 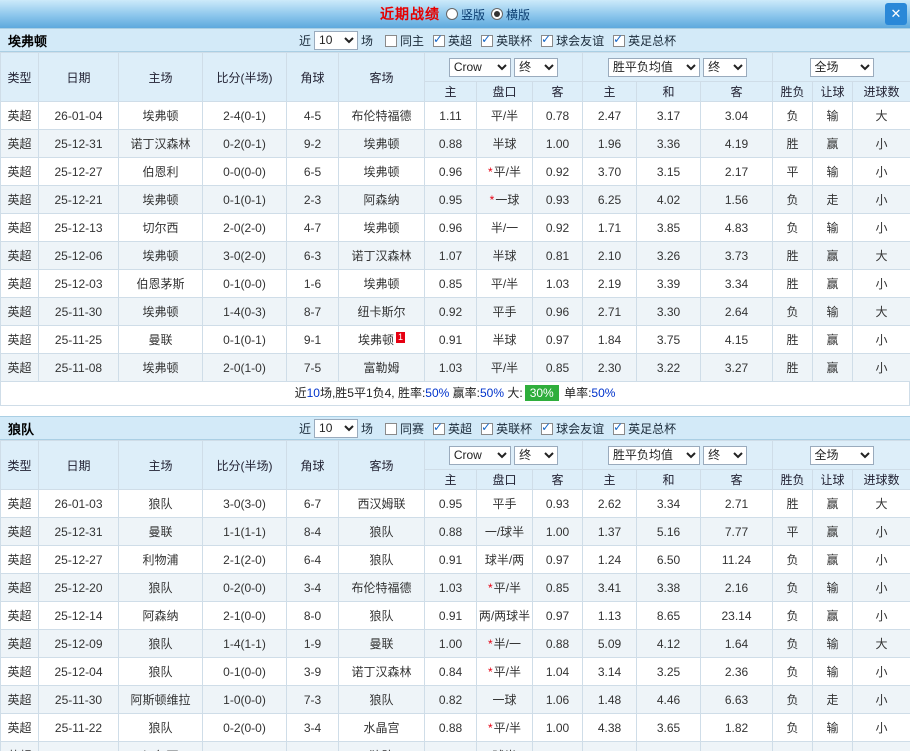 What do you see at coordinates (504, 311) in the screenshot?
I see `handicap-line: 平手` at bounding box center [504, 311].